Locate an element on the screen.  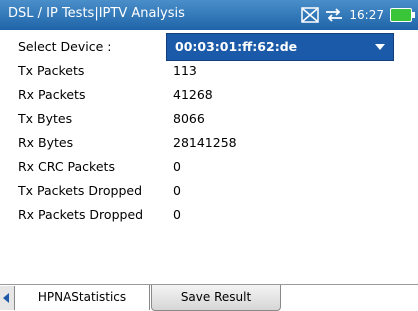
chevron-left-icon is located at coordinates (6, 298).